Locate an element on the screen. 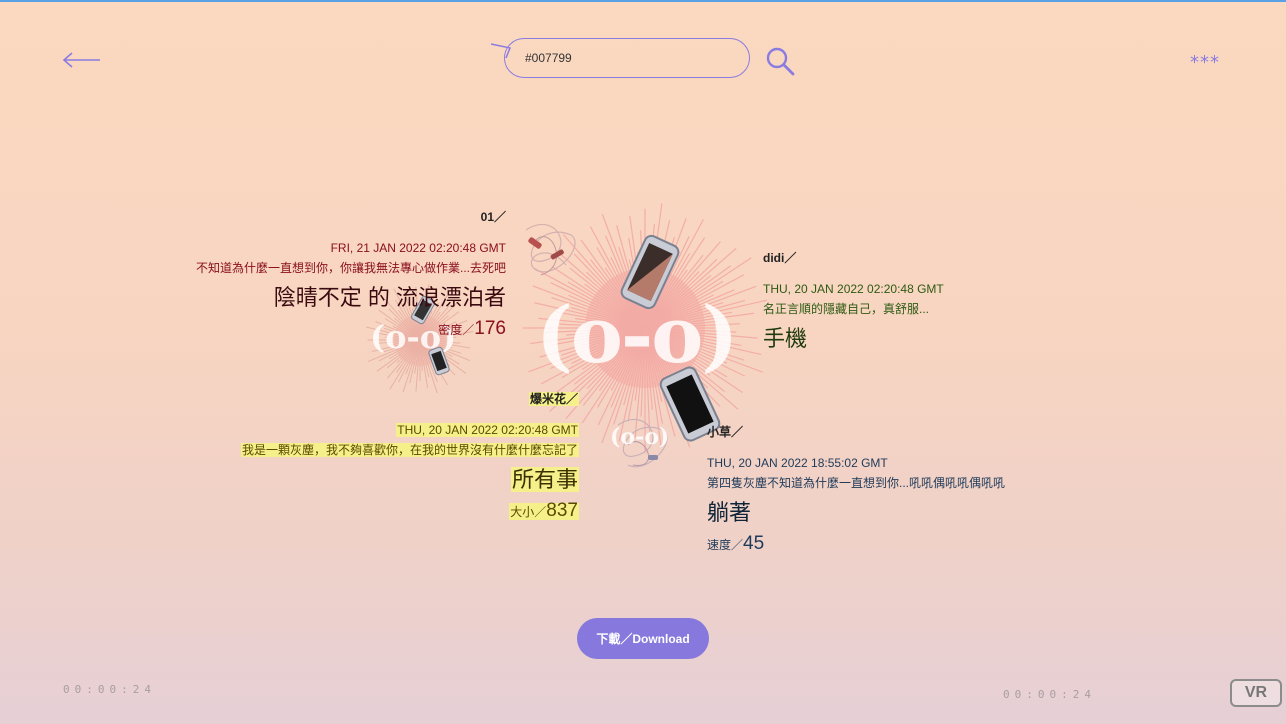  back-arrow-icon is located at coordinates (82, 60).